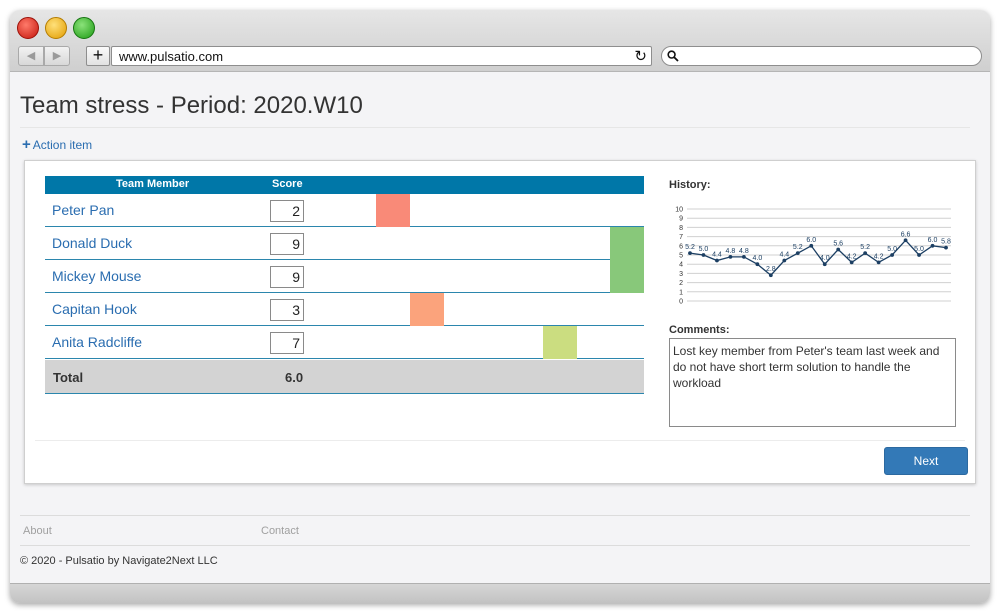  What do you see at coordinates (94, 309) in the screenshot?
I see `member-name-link: Capitan Hook` at bounding box center [94, 309].